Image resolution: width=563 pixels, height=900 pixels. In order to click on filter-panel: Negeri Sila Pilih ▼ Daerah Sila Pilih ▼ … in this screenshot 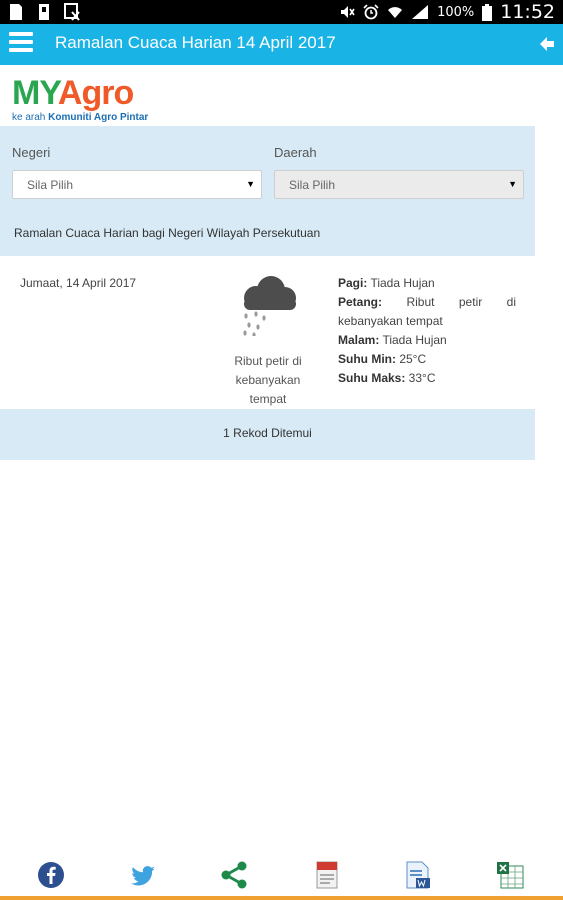, I will do `click(267, 191)`.